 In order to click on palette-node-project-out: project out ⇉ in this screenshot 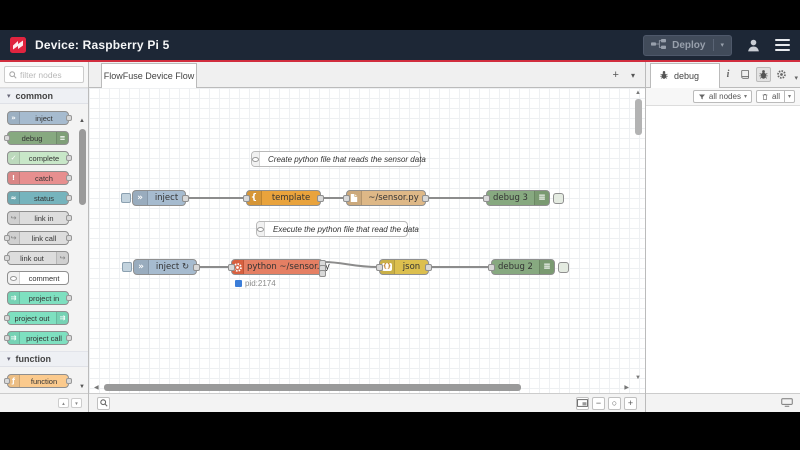, I will do `click(36, 318)`.